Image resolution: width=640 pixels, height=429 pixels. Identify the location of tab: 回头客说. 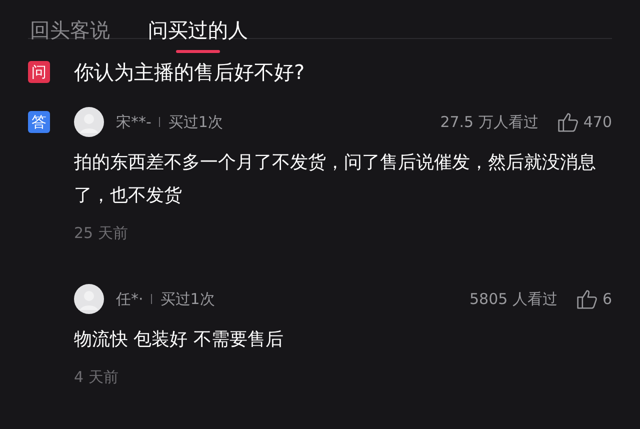
(70, 37).